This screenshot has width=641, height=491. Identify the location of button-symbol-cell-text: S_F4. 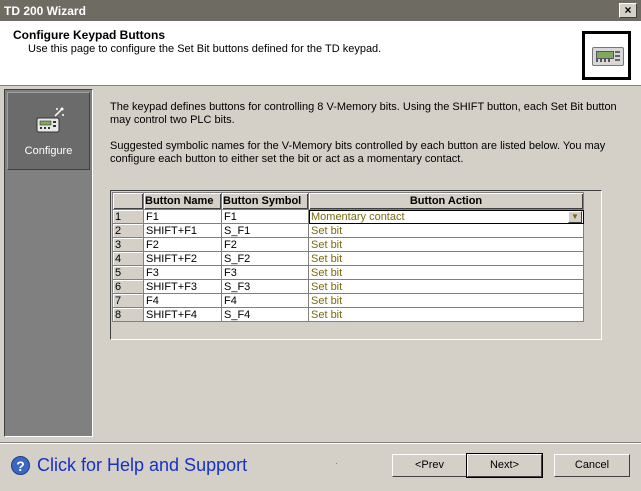
(237, 314).